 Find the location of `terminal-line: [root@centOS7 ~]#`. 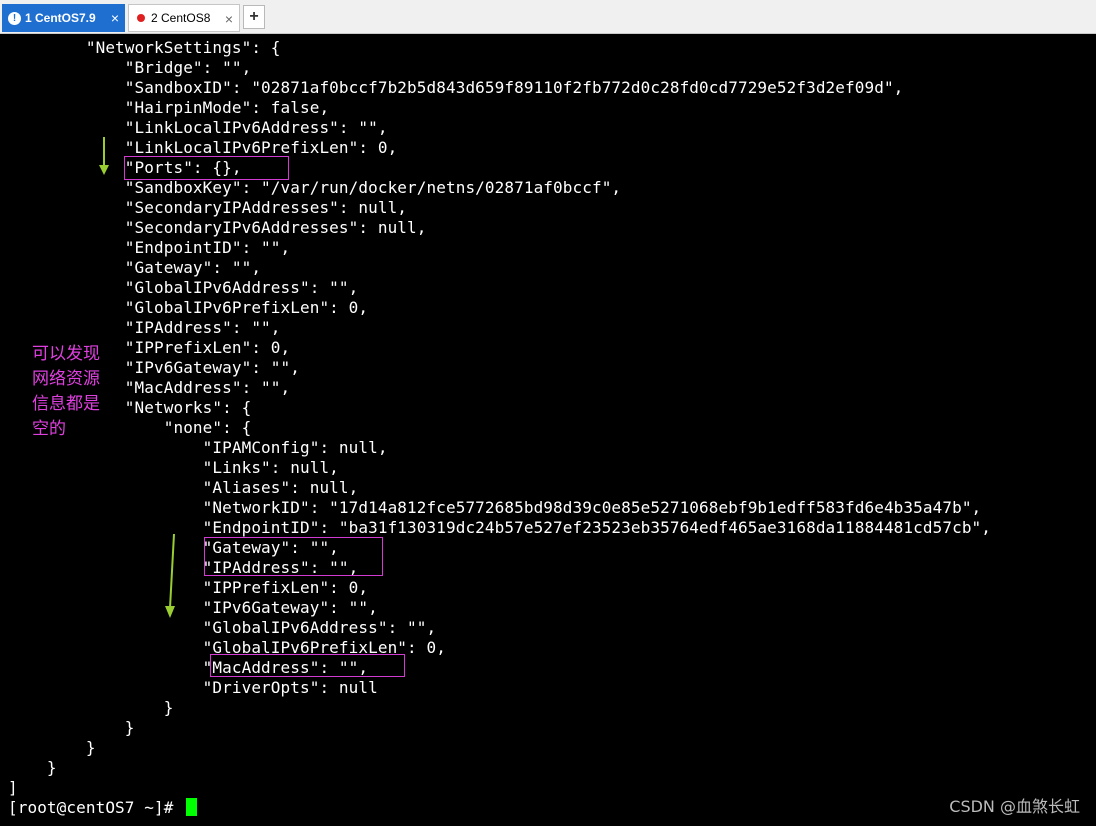

terminal-line: [root@centOS7 ~]# is located at coordinates (96, 807).